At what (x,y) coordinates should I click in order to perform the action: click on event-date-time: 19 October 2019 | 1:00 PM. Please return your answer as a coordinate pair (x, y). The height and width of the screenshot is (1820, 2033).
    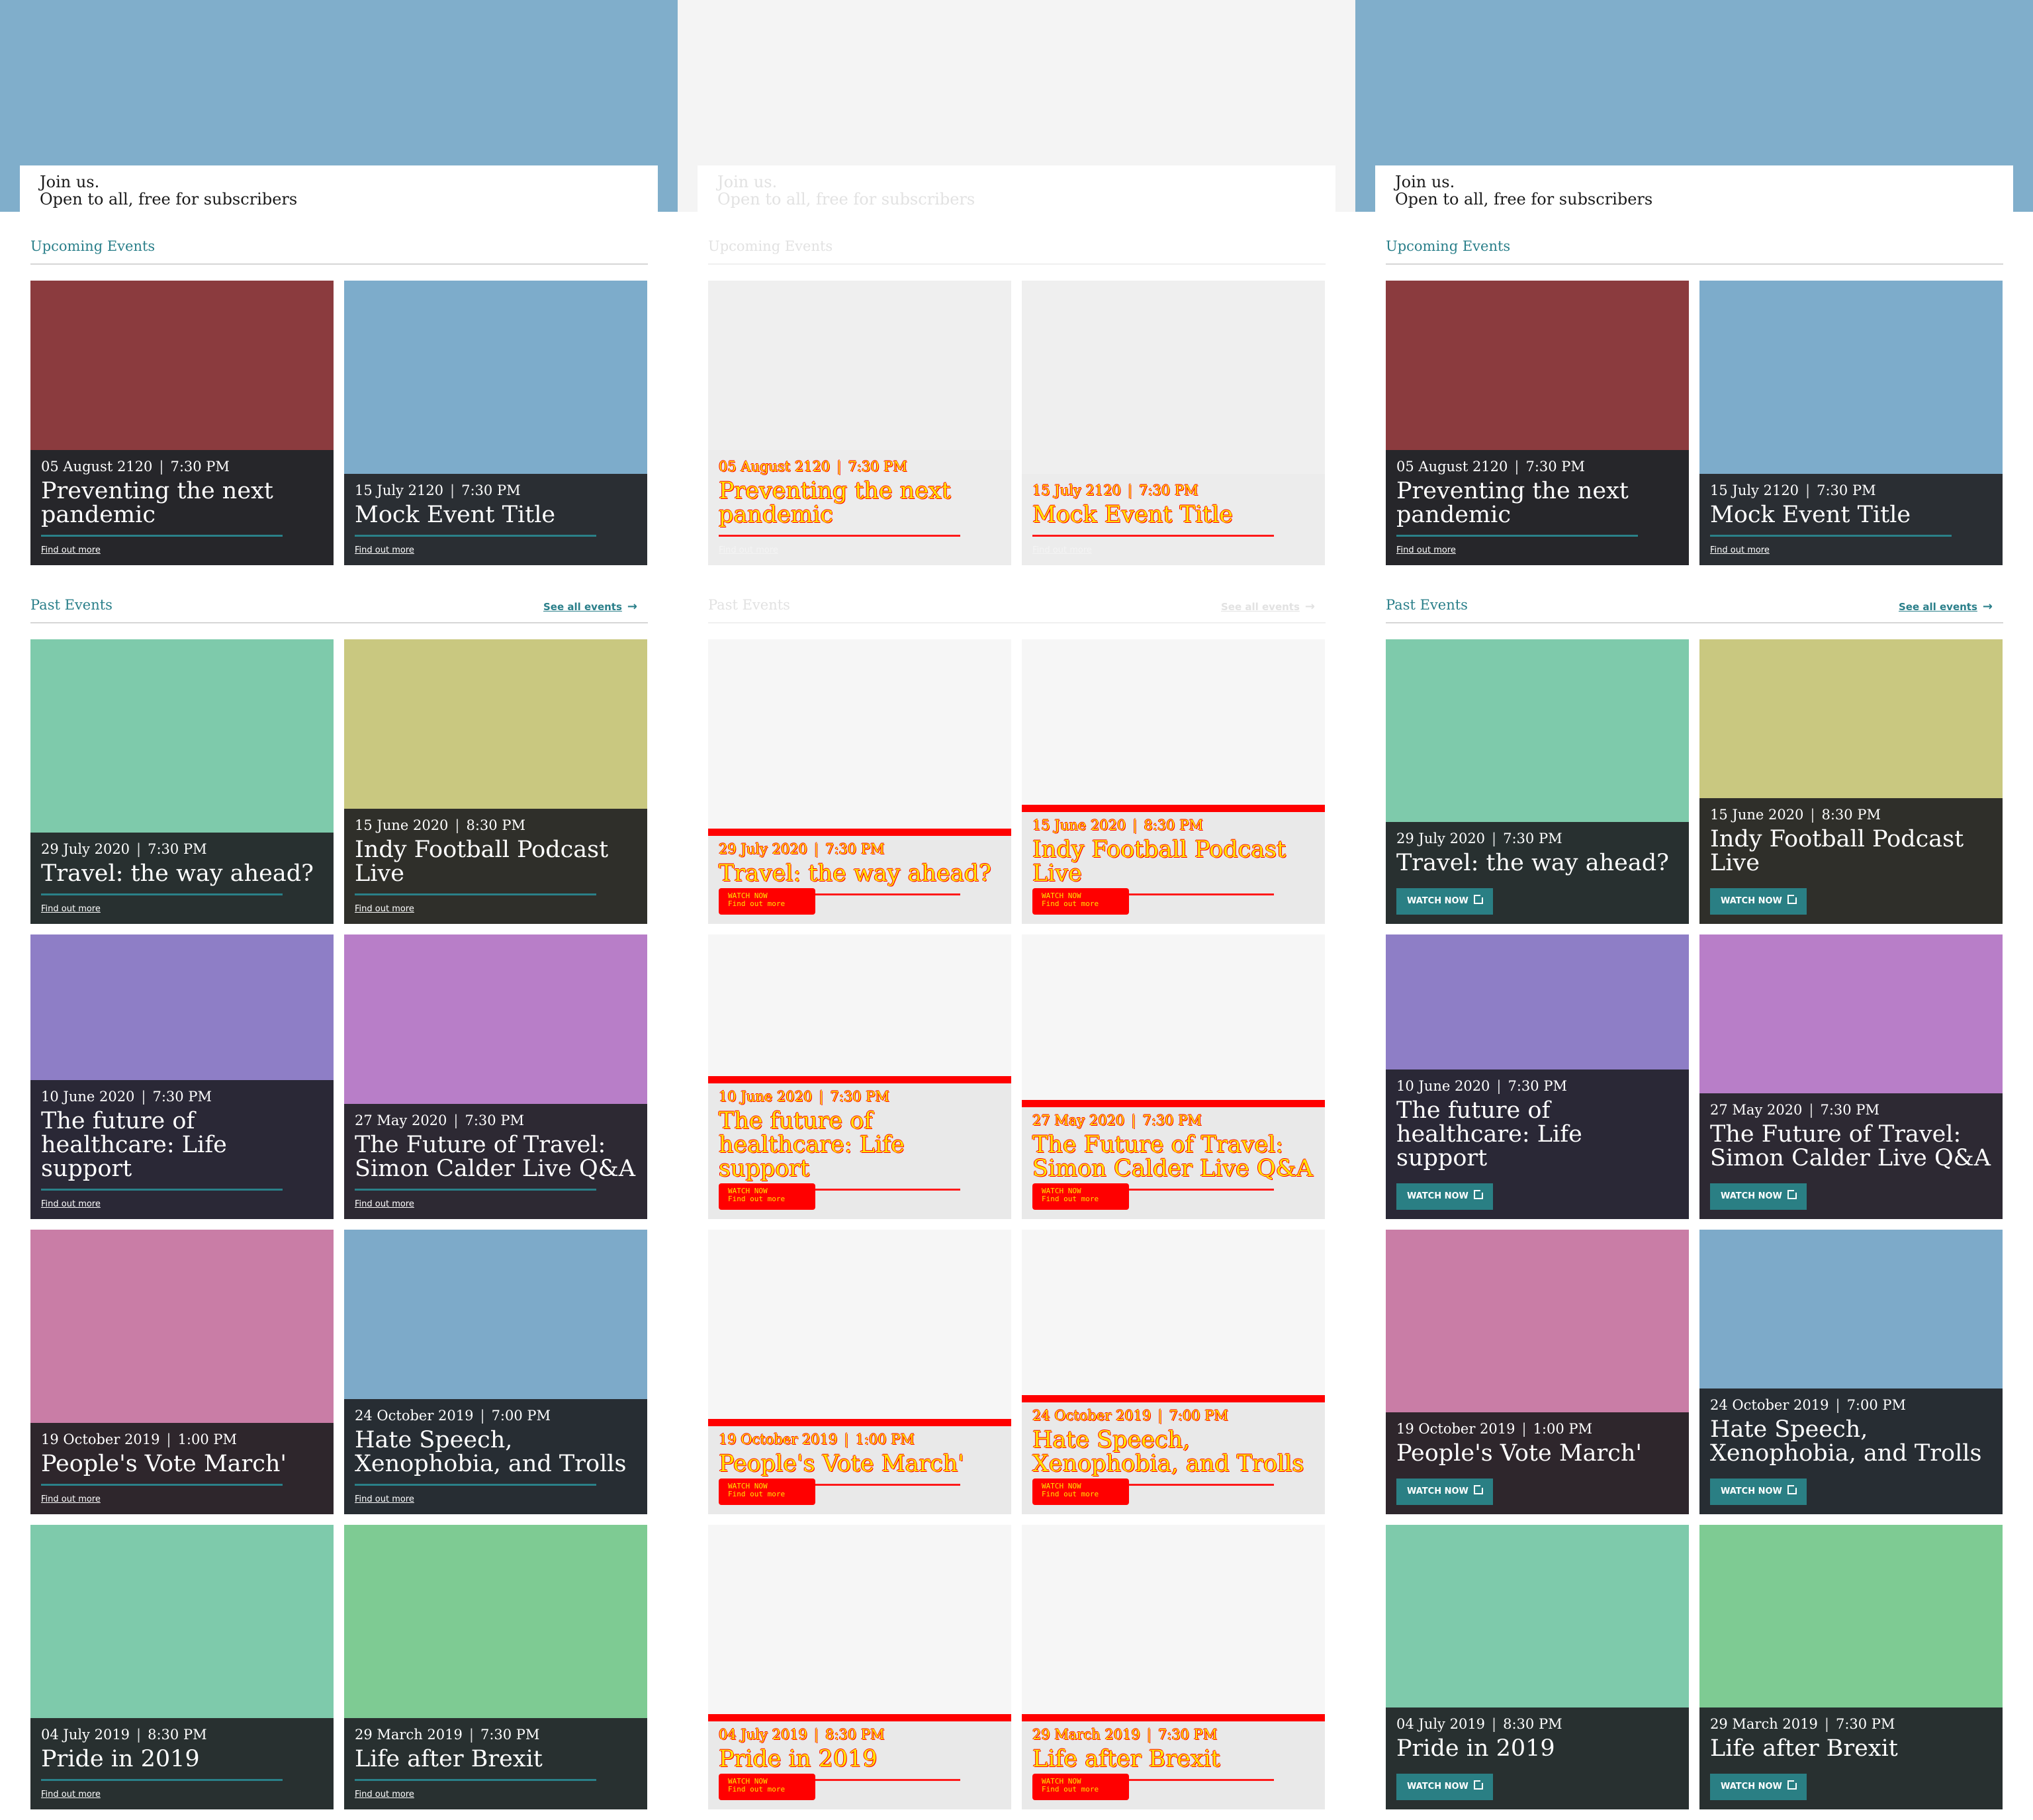
    Looking at the image, I should click on (860, 1439).